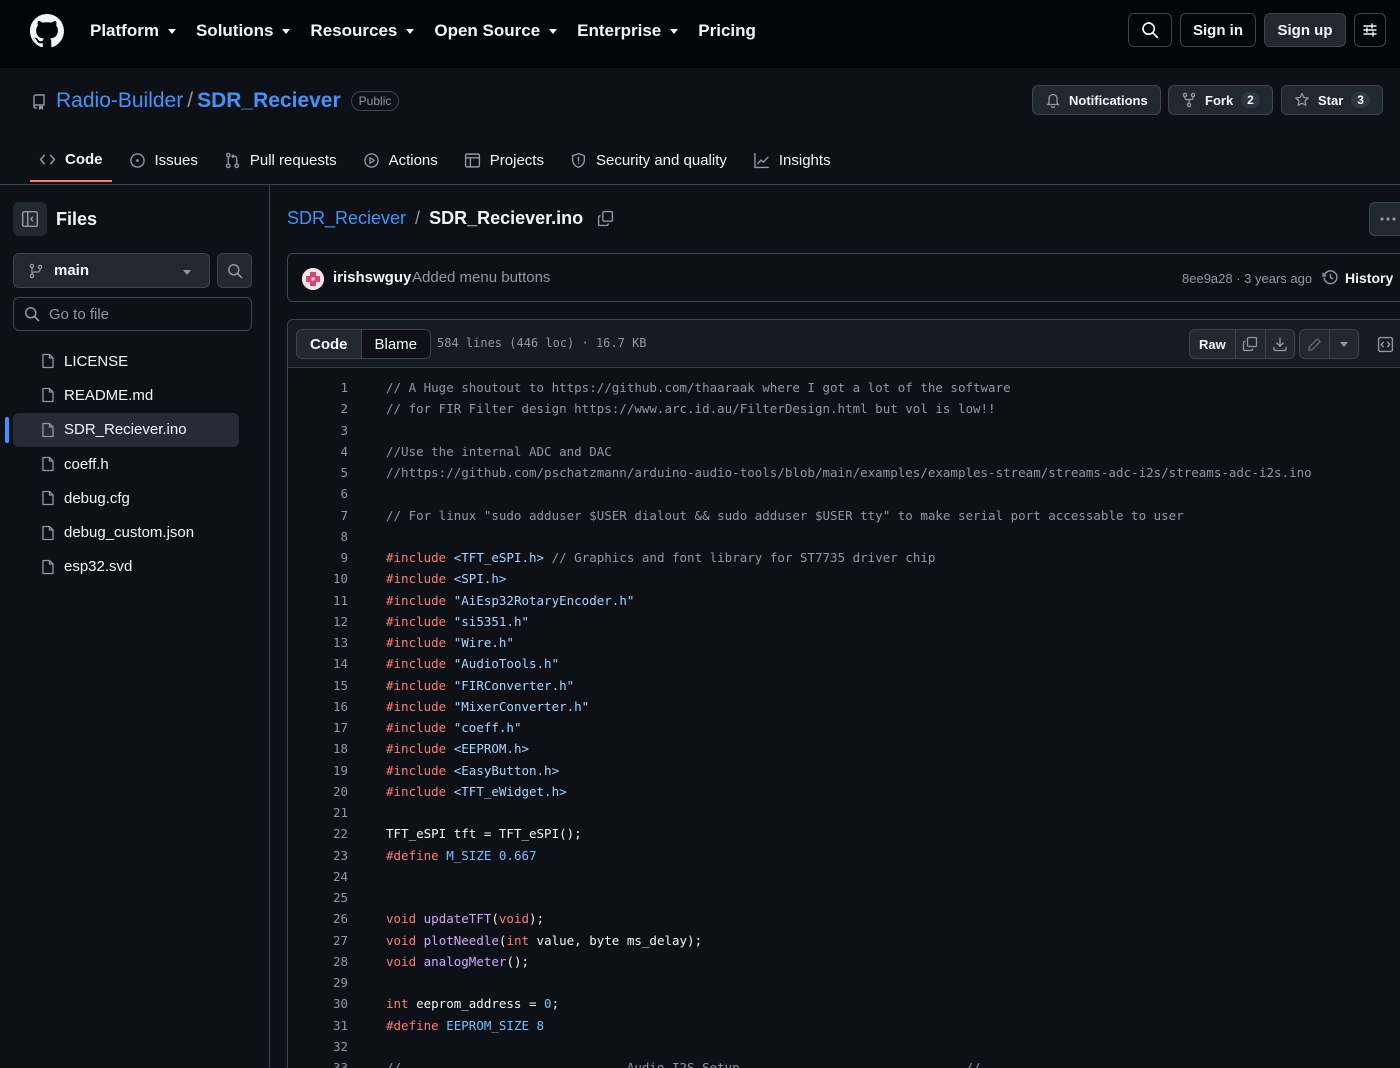 The width and height of the screenshot is (1400, 1068). What do you see at coordinates (318, 727) in the screenshot?
I see `line-number: 17` at bounding box center [318, 727].